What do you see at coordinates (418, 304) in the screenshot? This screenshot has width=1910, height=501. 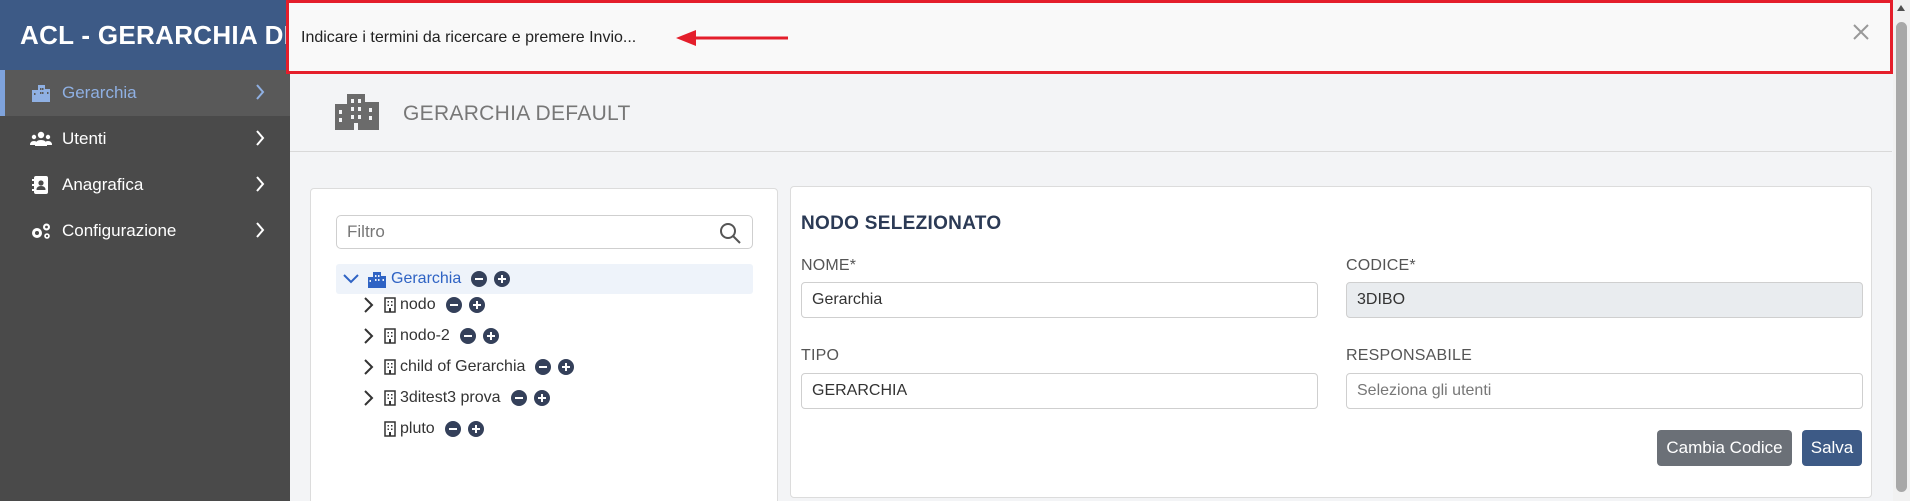 I see `tree-node-label: nodo` at bounding box center [418, 304].